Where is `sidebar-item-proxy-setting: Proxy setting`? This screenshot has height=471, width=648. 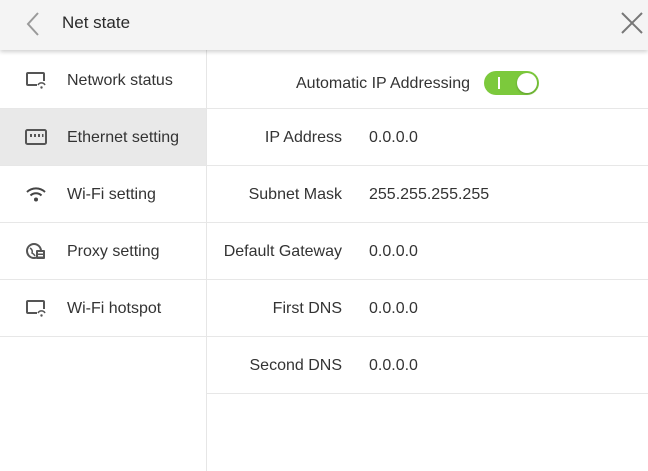 sidebar-item-proxy-setting: Proxy setting is located at coordinates (103, 251).